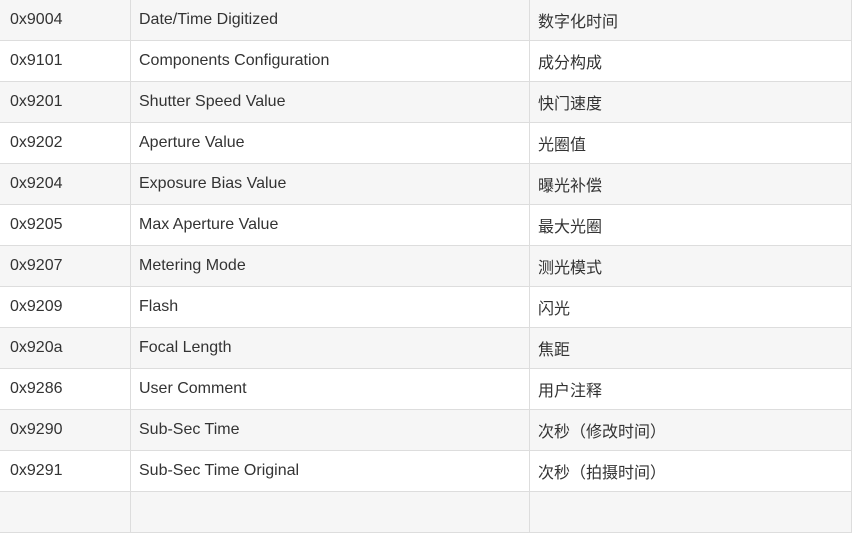  What do you see at coordinates (330, 225) in the screenshot?
I see `name-cell: Max Aperture Value` at bounding box center [330, 225].